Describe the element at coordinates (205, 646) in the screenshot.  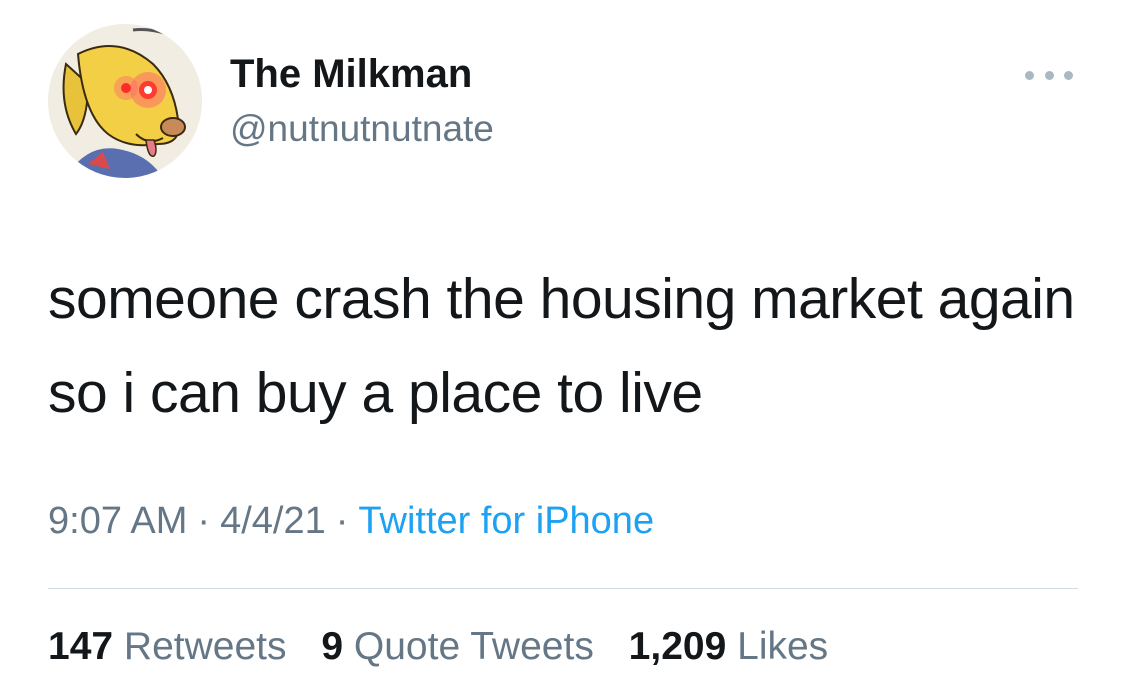
I see `retweets-label: Retweets` at that location.